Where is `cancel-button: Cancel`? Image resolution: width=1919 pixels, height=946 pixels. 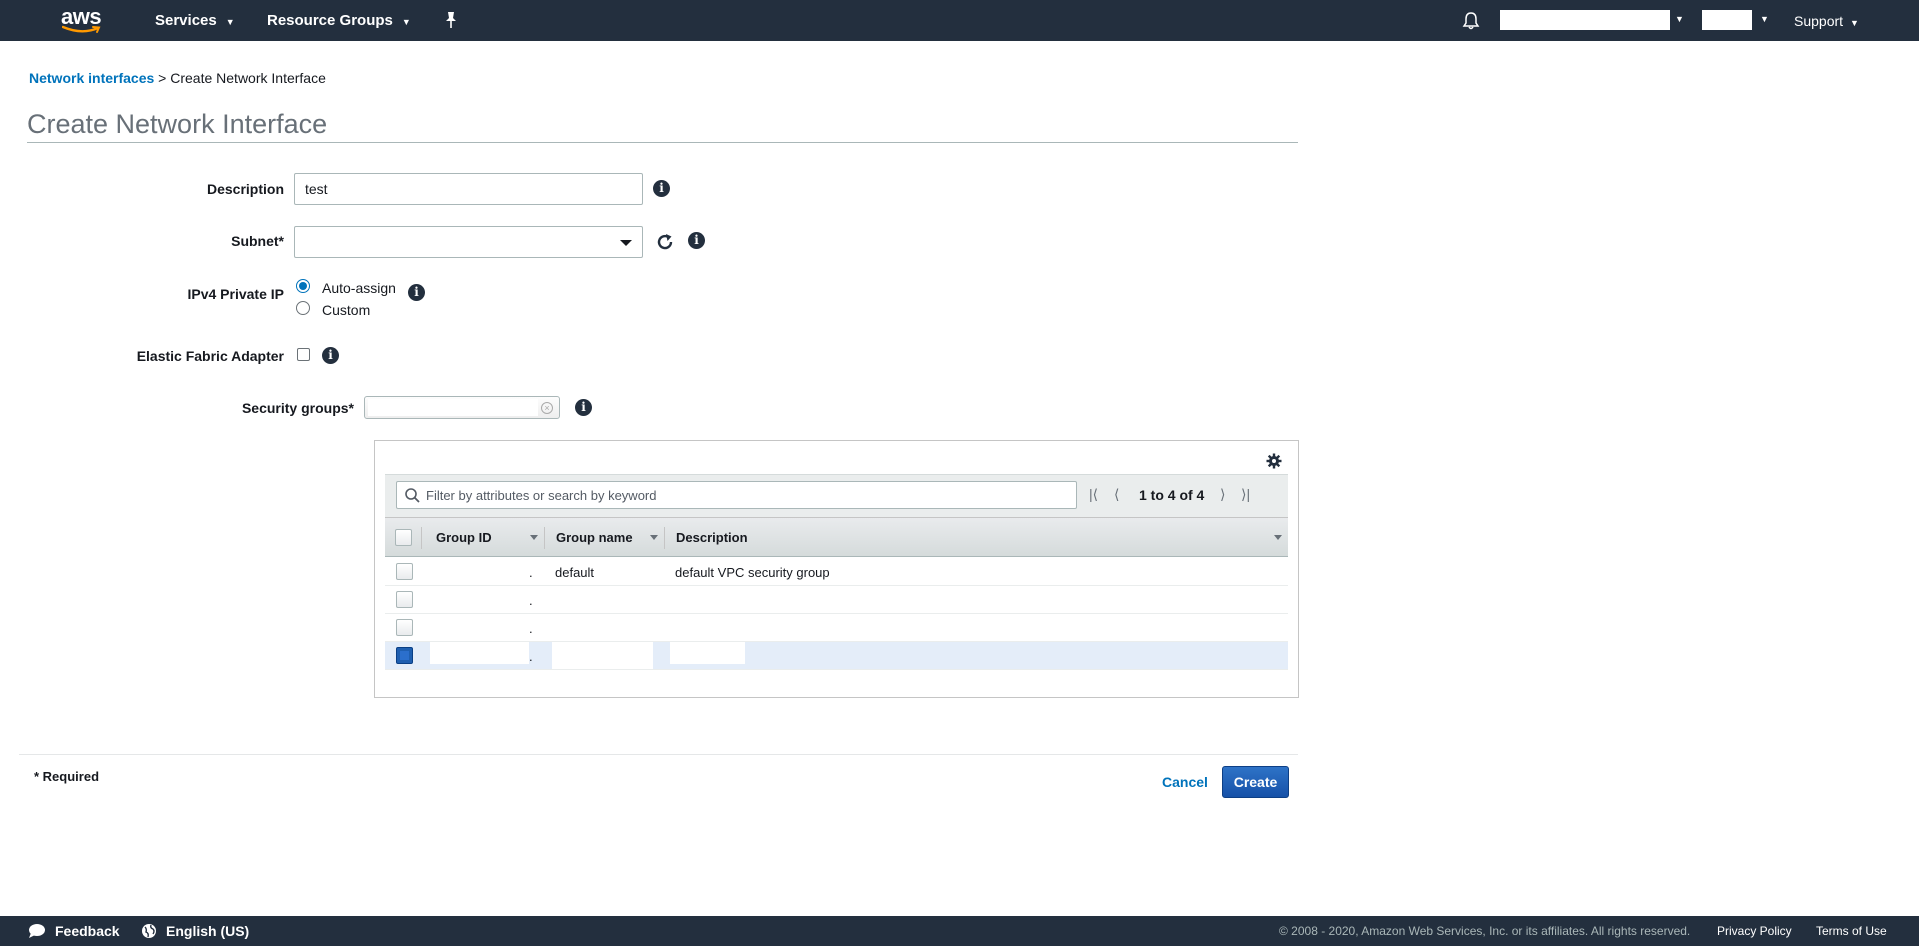 cancel-button: Cancel is located at coordinates (1185, 782).